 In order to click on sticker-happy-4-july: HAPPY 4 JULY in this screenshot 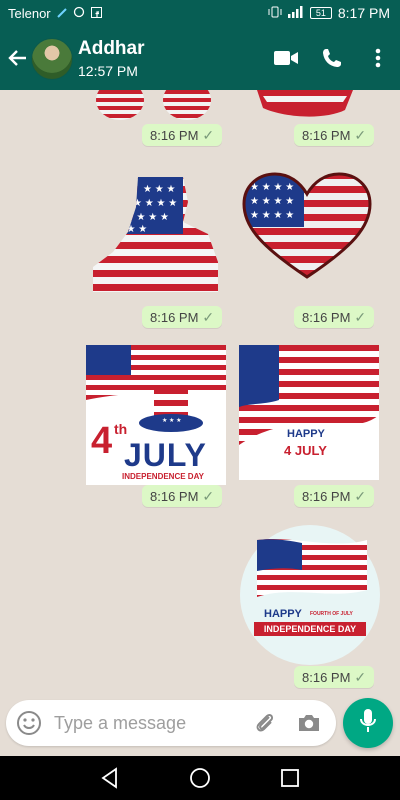, I will do `click(309, 412)`.